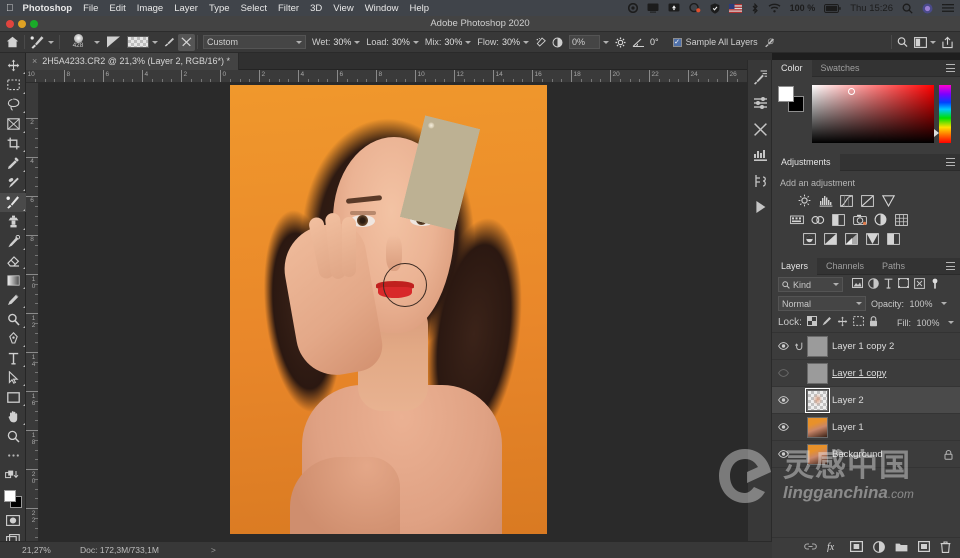 This screenshot has width=960, height=558. I want to click on zoom-level: 21,27%, so click(34, 550).